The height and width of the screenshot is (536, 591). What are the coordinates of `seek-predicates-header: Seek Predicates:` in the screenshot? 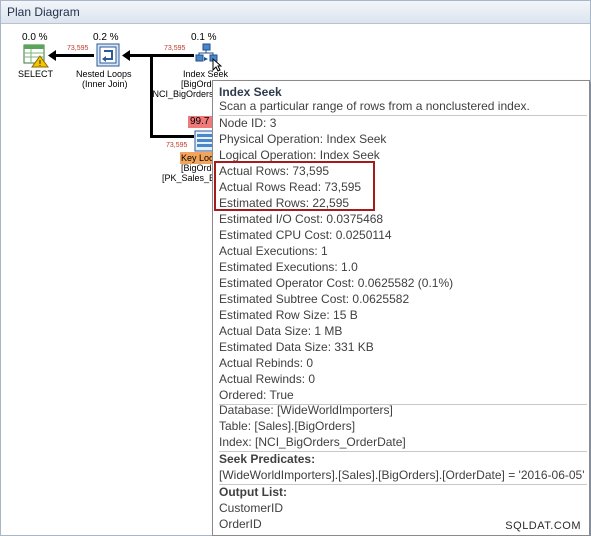 It's located at (267, 459).